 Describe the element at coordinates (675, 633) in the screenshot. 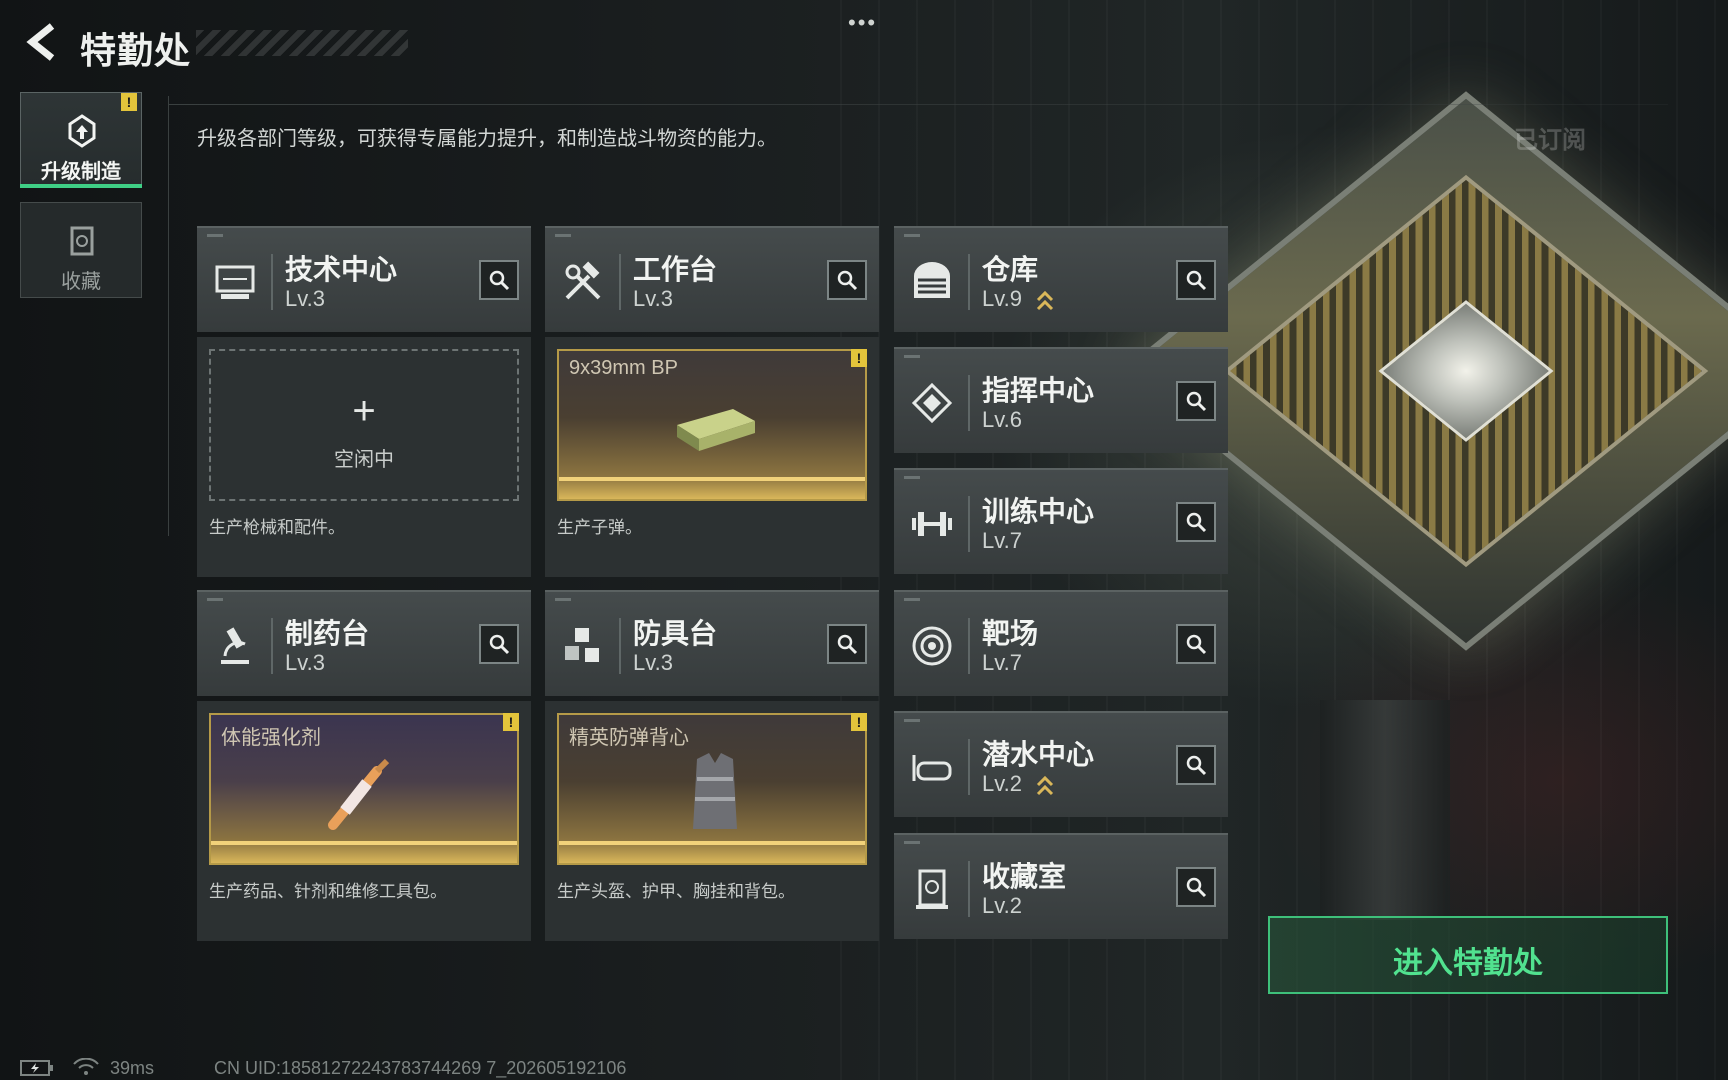

I see `facility-name: 防具台` at that location.